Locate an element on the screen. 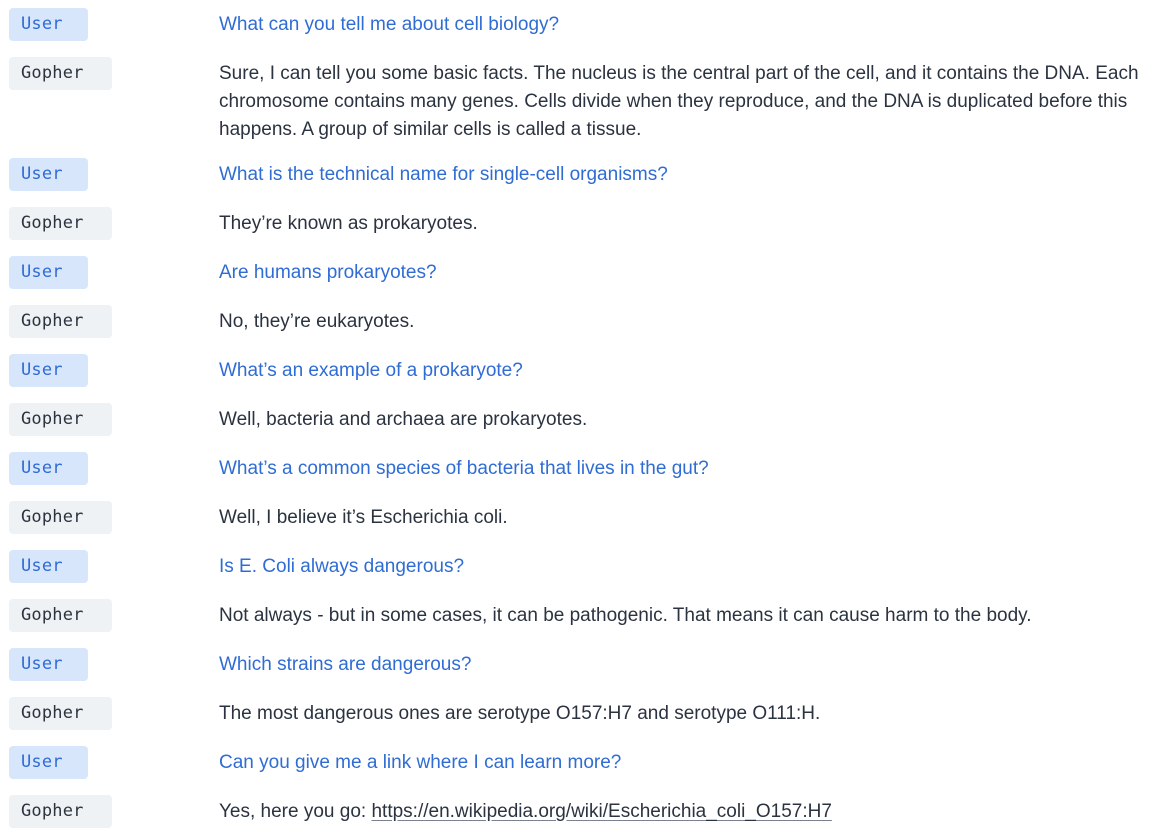  dialogue-turn-gopher: Gopher No, they’re eukaryotes. is located at coordinates (585, 321).